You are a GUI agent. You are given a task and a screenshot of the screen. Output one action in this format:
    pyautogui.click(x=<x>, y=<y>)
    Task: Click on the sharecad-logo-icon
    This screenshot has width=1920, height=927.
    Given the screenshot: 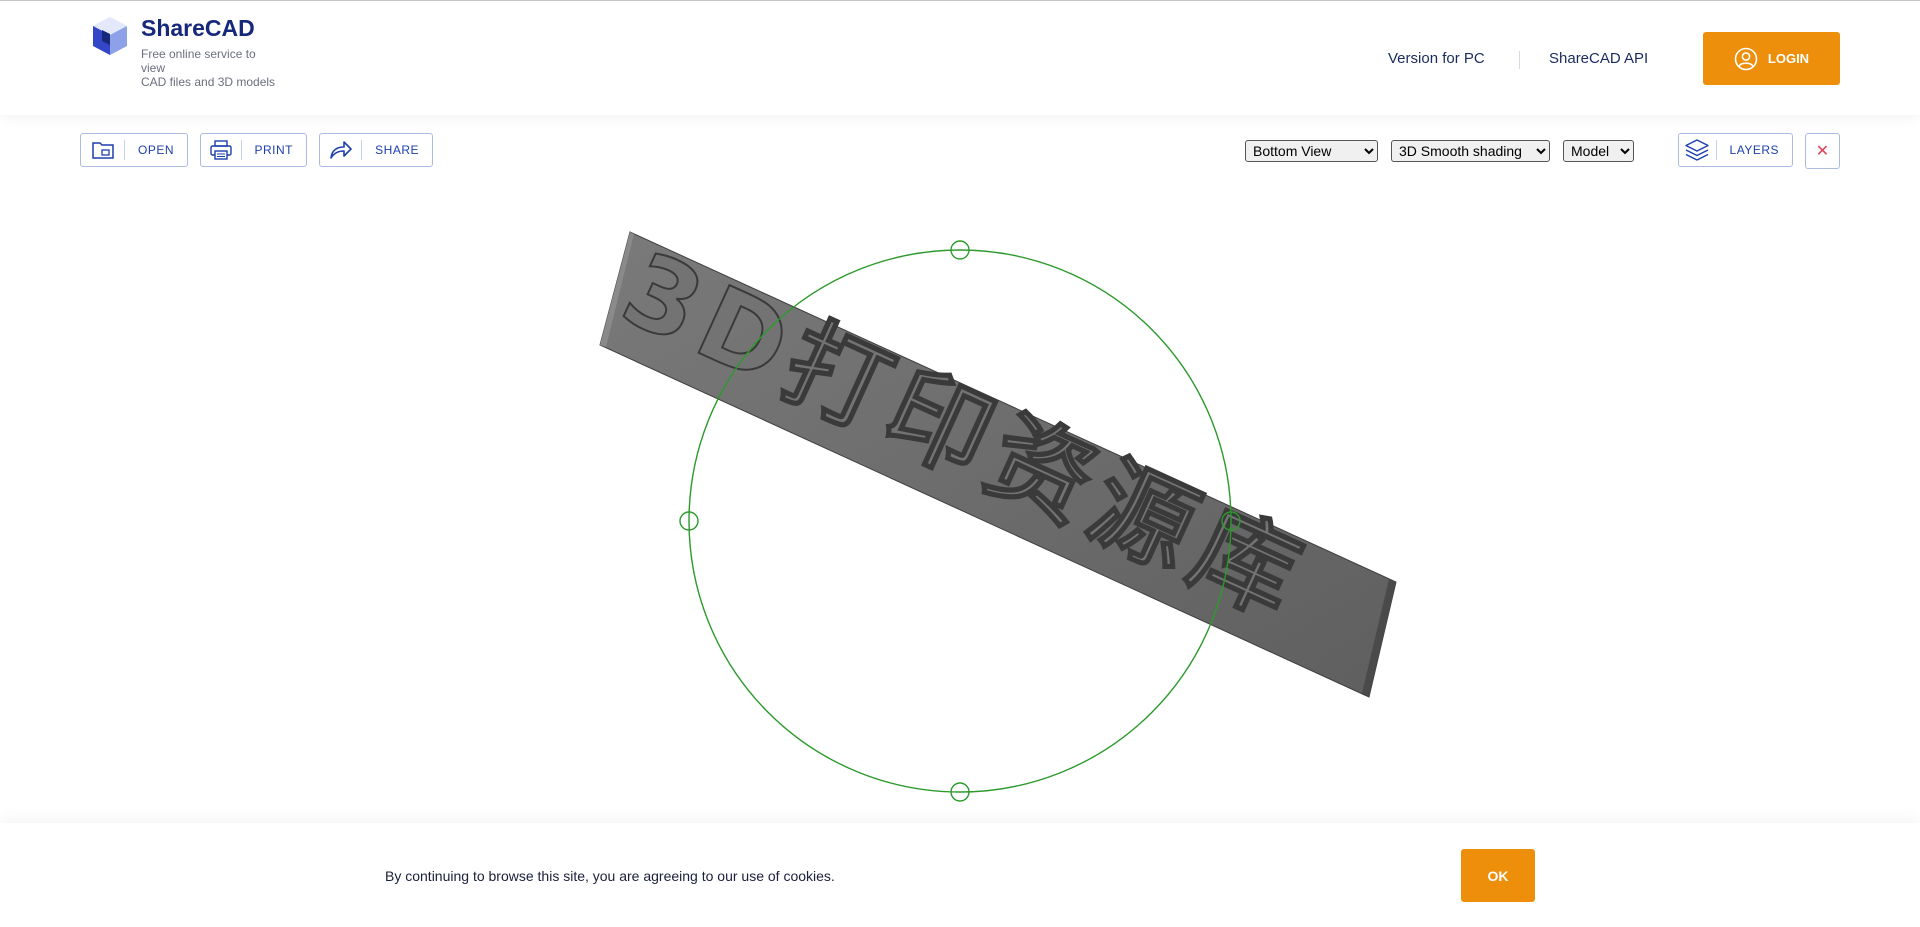 What is the action you would take?
    pyautogui.click(x=110, y=36)
    